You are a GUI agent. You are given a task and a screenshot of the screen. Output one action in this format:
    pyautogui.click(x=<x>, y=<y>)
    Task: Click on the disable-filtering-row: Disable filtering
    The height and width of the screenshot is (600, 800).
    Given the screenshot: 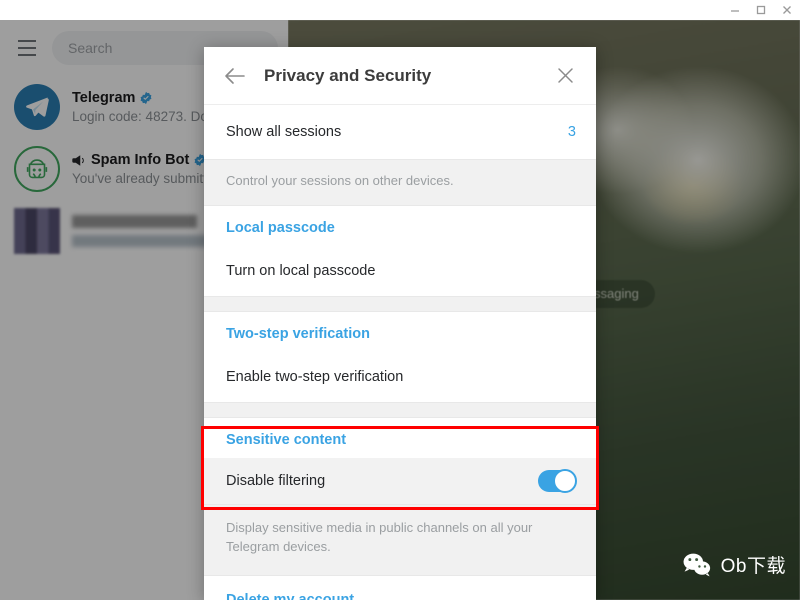 What is the action you would take?
    pyautogui.click(x=400, y=480)
    